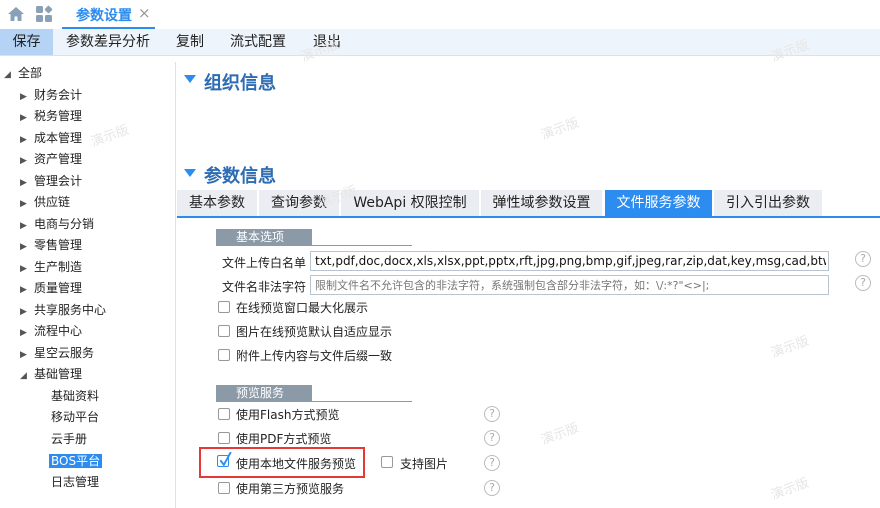  I want to click on tree-item: ▶ 税务管理, so click(51, 116).